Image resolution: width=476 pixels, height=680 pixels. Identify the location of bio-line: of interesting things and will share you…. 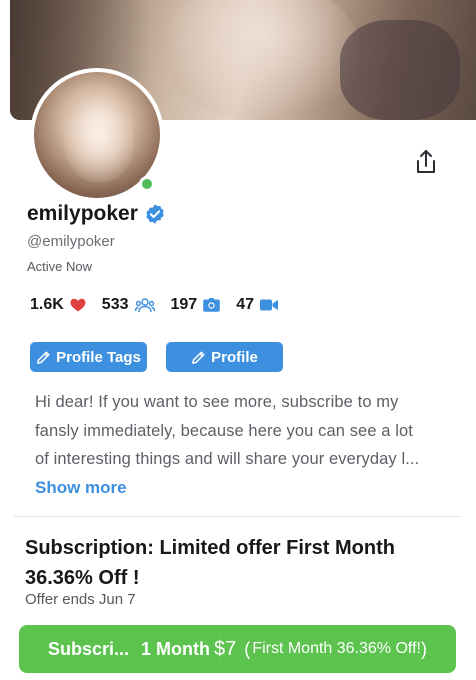
(227, 459).